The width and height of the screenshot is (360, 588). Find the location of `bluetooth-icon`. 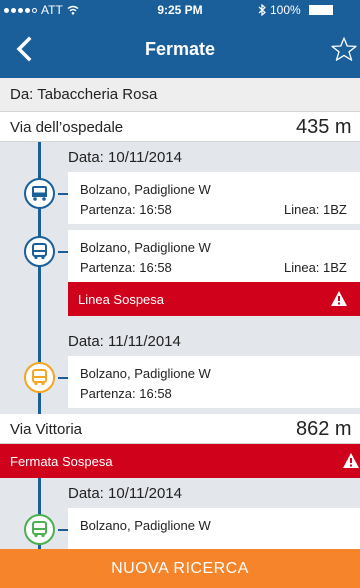

bluetooth-icon is located at coordinates (262, 10).